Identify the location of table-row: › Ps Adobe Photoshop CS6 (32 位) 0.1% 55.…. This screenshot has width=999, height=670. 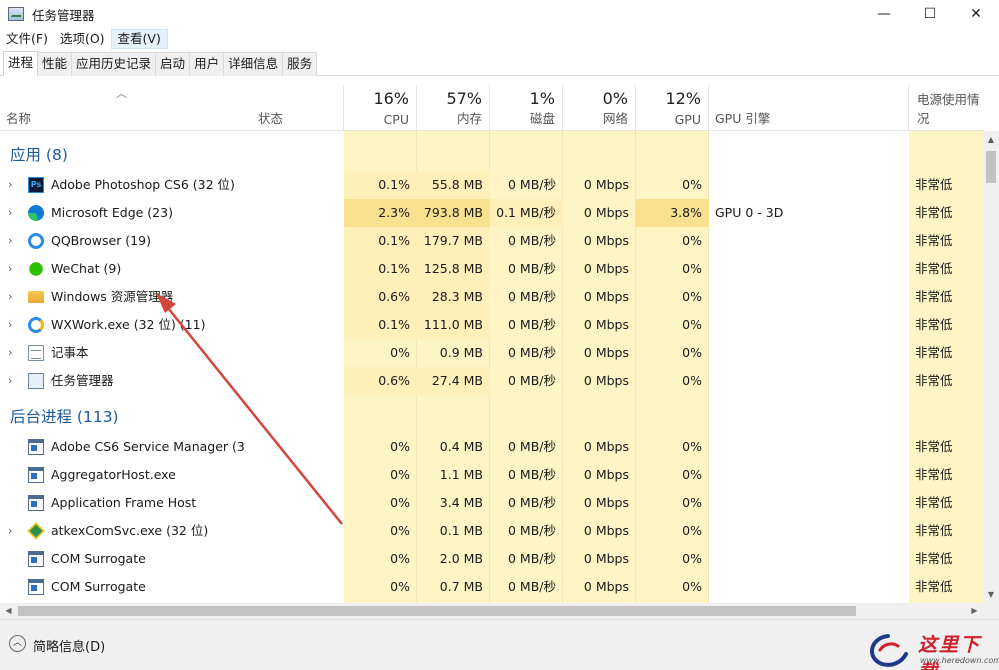
(491, 185).